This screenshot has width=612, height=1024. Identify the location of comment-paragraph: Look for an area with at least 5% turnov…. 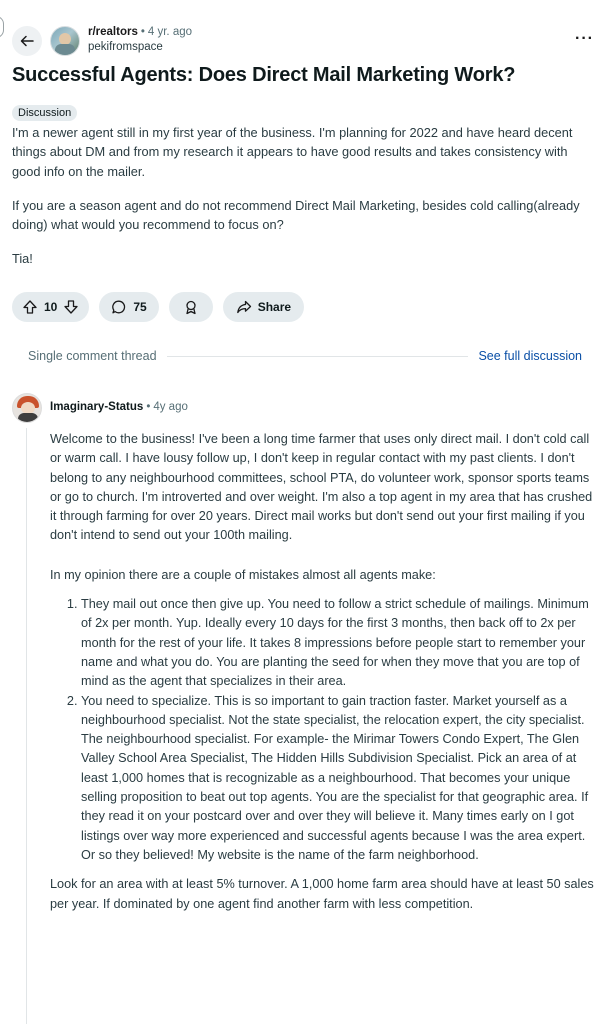
(322, 894).